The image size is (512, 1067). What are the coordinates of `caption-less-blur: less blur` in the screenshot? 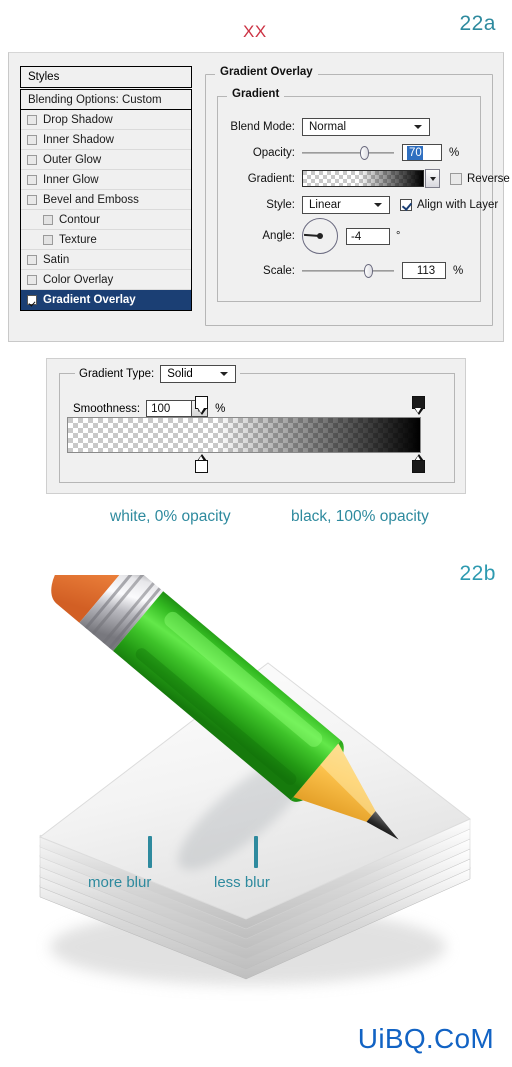 It's located at (242, 882).